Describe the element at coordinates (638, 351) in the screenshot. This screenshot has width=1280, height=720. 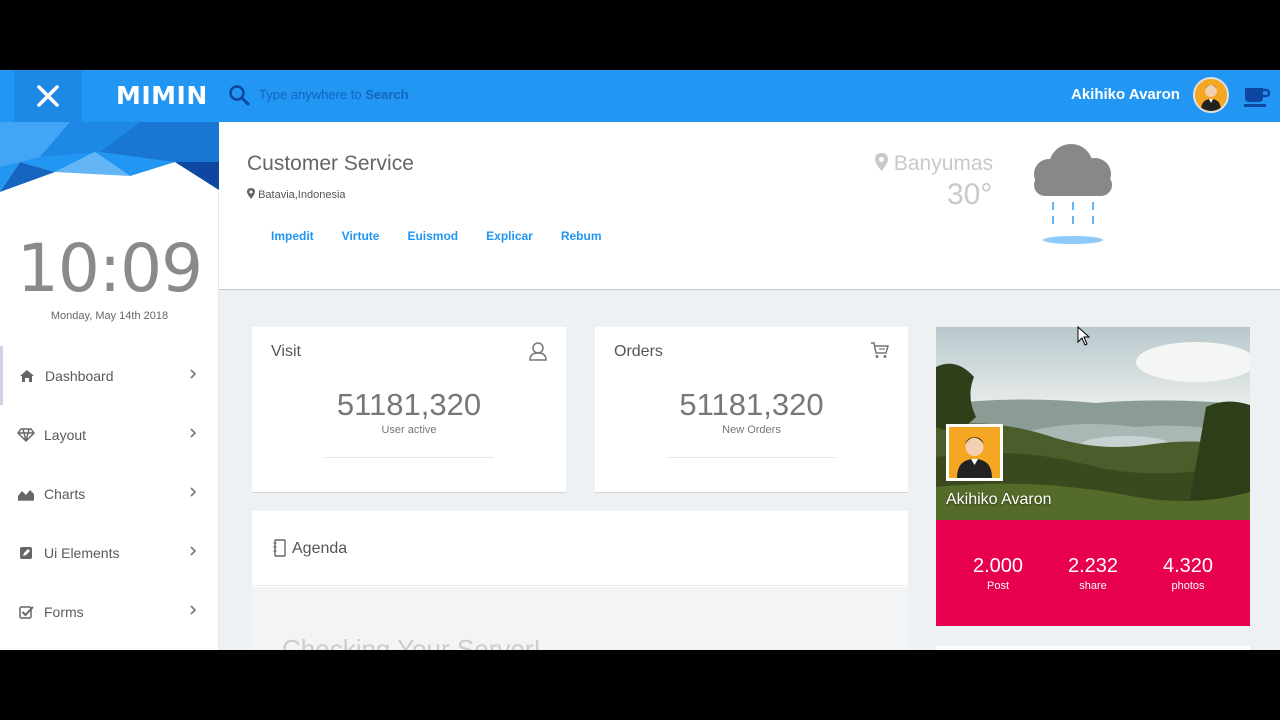
I see `card-title: Orders` at that location.